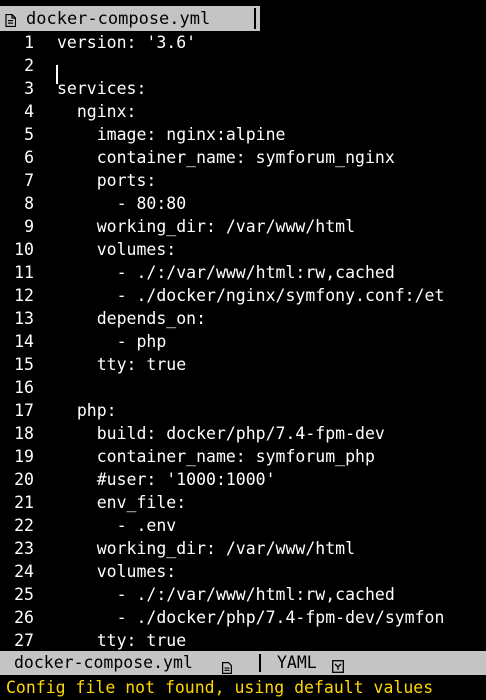 Image resolution: width=486 pixels, height=700 pixels. I want to click on line-number: 20, so click(24, 479).